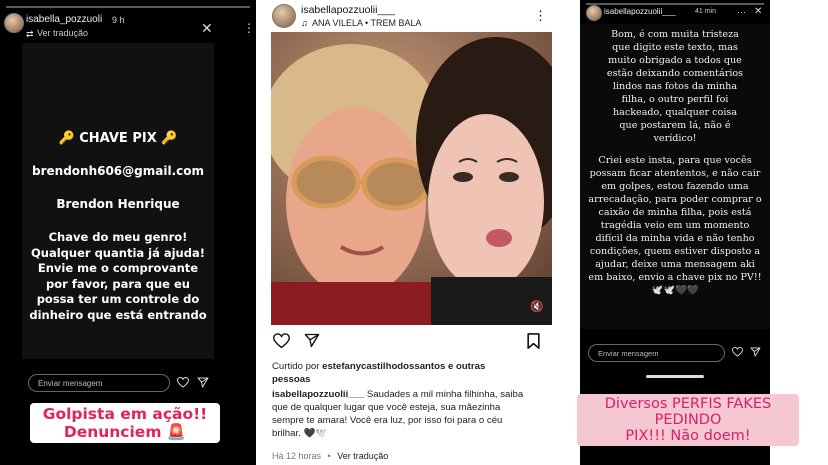 This screenshot has height=465, width=828. What do you see at coordinates (706, 11) in the screenshot?
I see `story-time: 41 min` at bounding box center [706, 11].